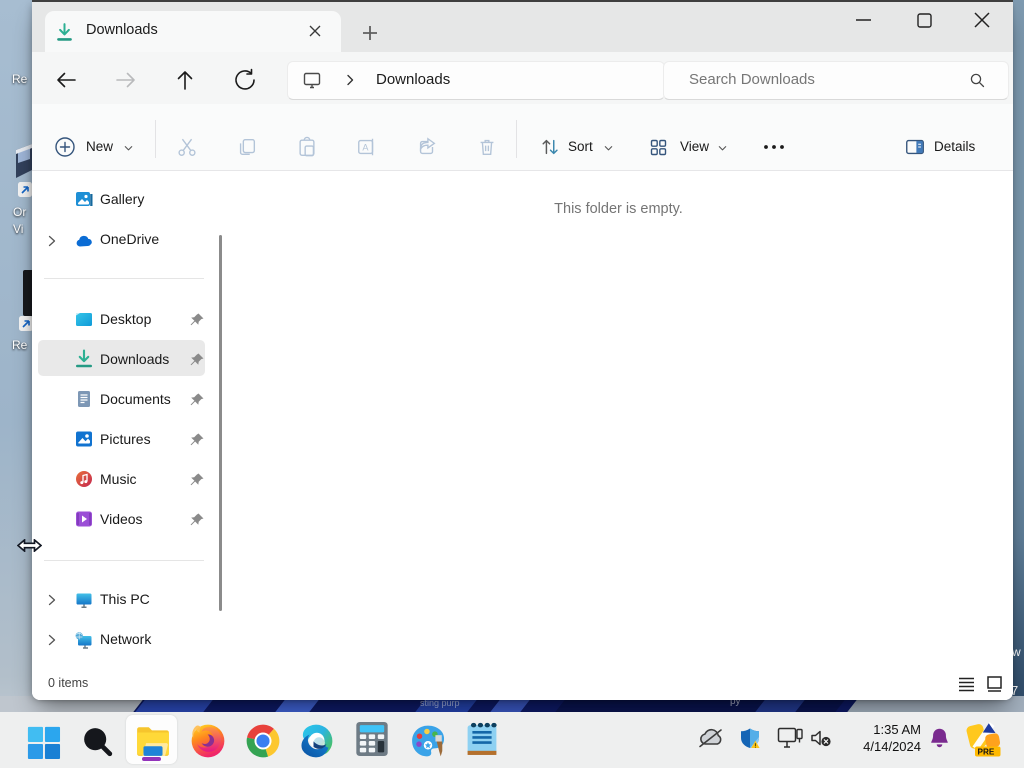 Image resolution: width=1024 pixels, height=768 pixels. I want to click on svg-text: PRE, so click(986, 752).